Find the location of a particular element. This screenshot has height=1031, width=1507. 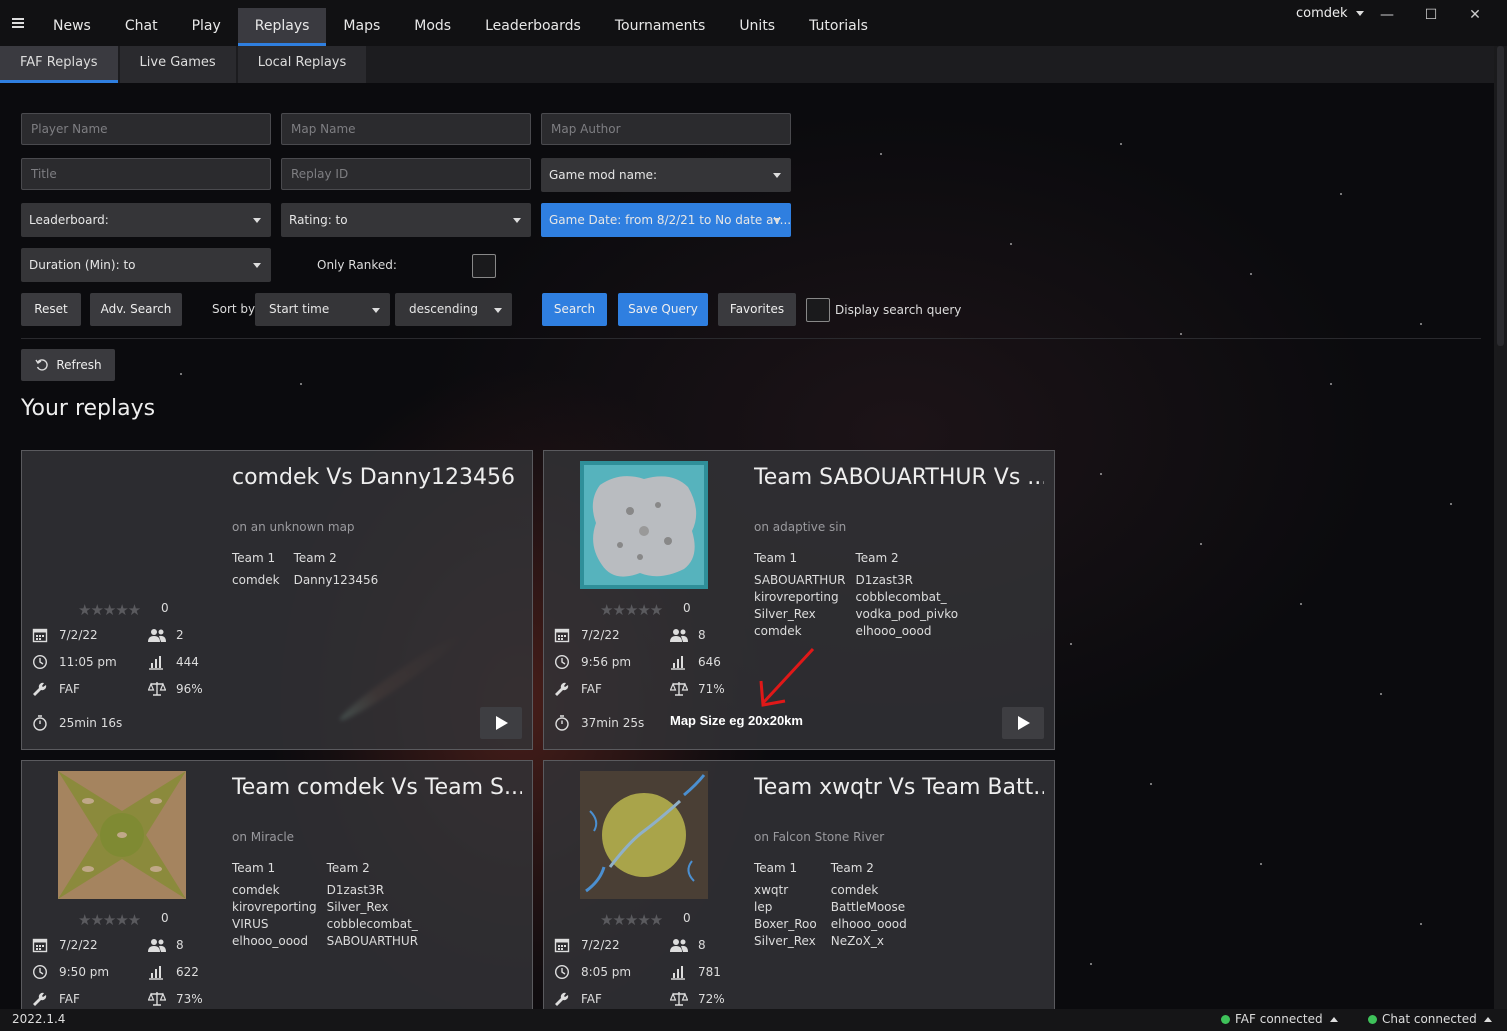

team1-label: Team 1 is located at coordinates (254, 558).